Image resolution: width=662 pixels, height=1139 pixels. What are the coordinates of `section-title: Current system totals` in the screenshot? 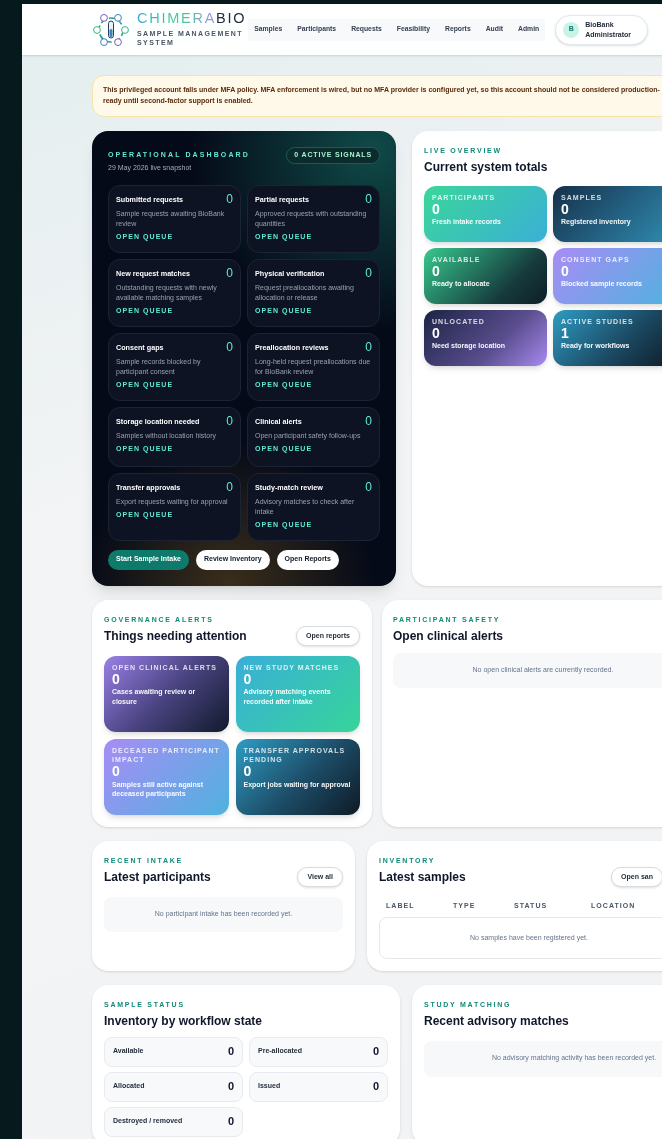 It's located at (486, 166).